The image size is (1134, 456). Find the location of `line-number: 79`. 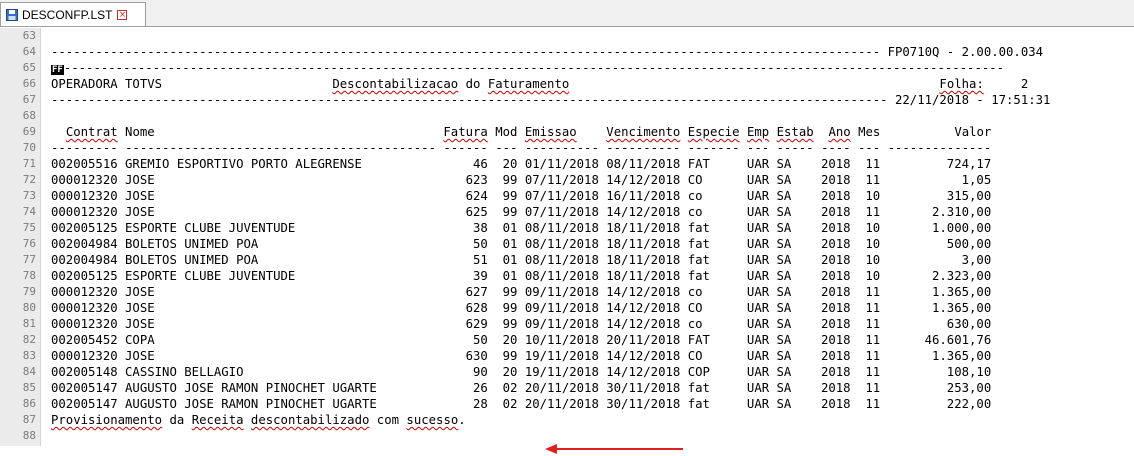

line-number: 79 is located at coordinates (29, 291).